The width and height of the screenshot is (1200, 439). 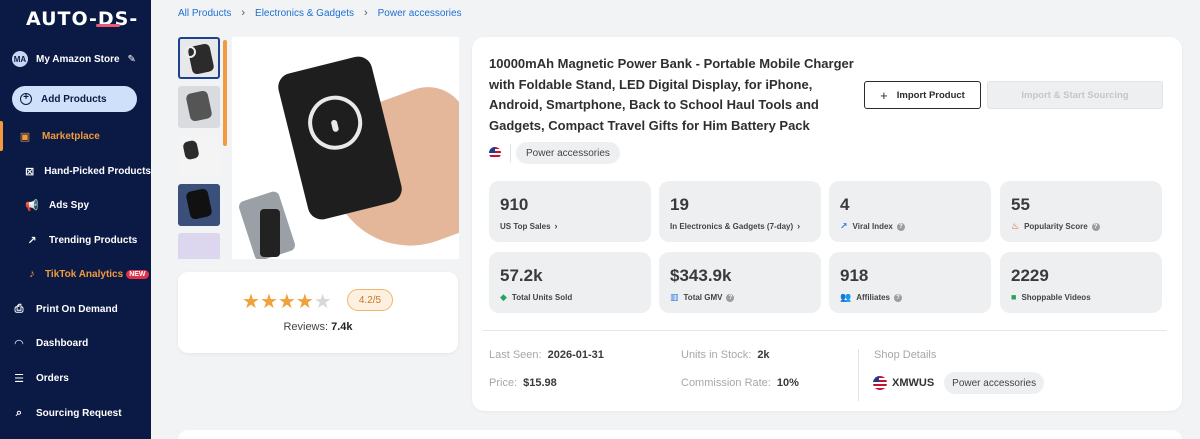 I want to click on stat-label: Shoppable Videos, so click(x=1056, y=297).